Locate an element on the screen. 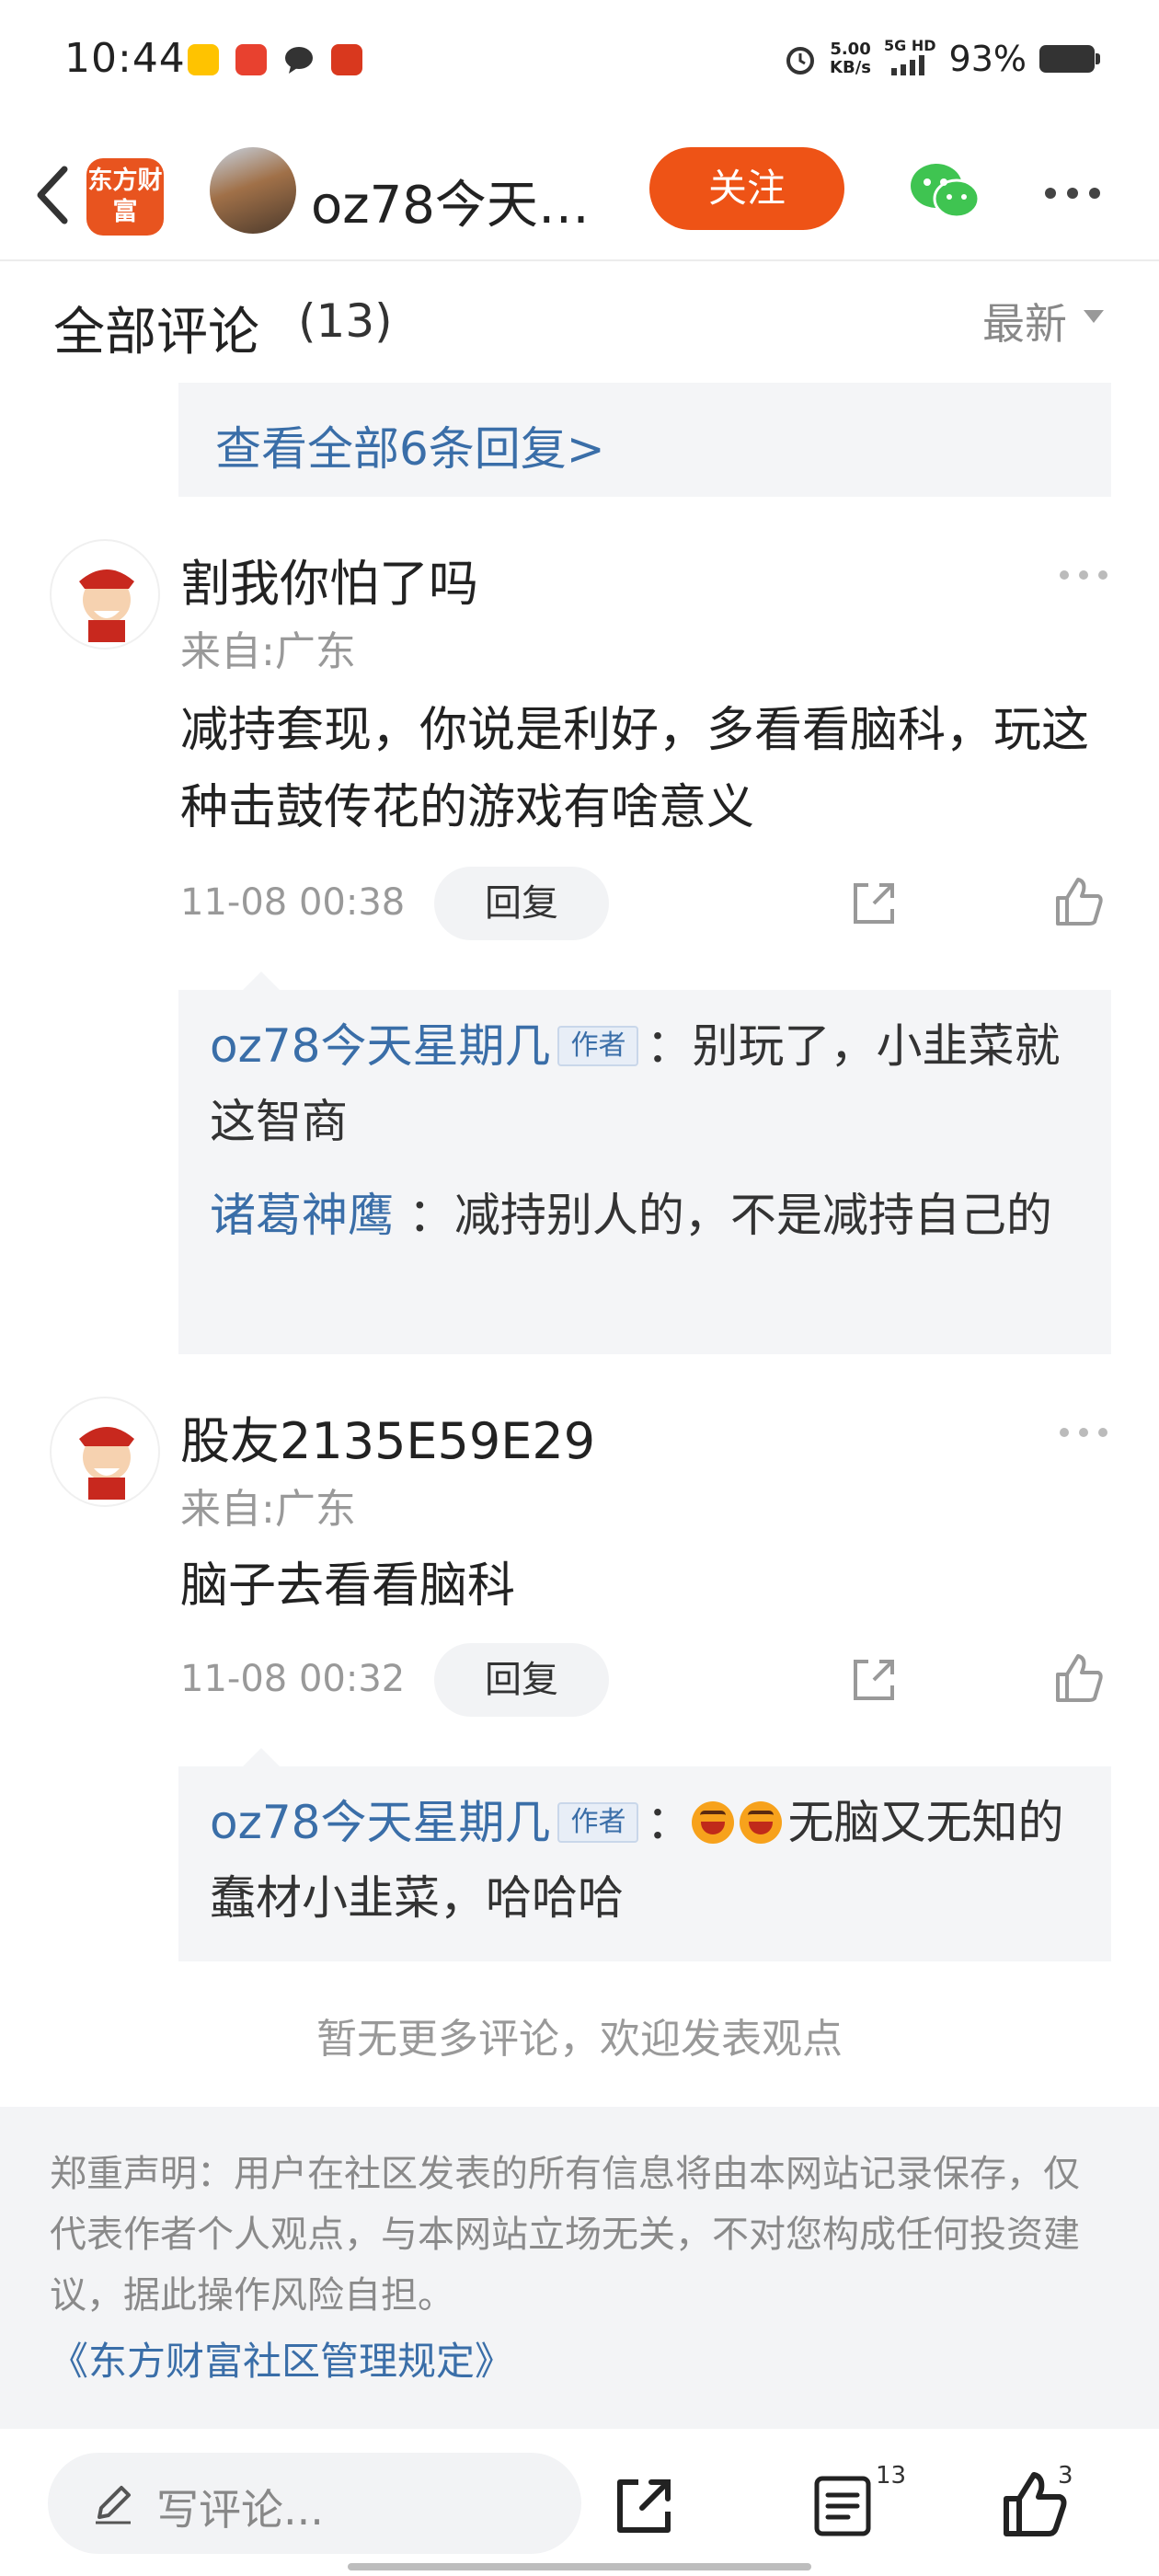  meituan-icon is located at coordinates (203, 59).